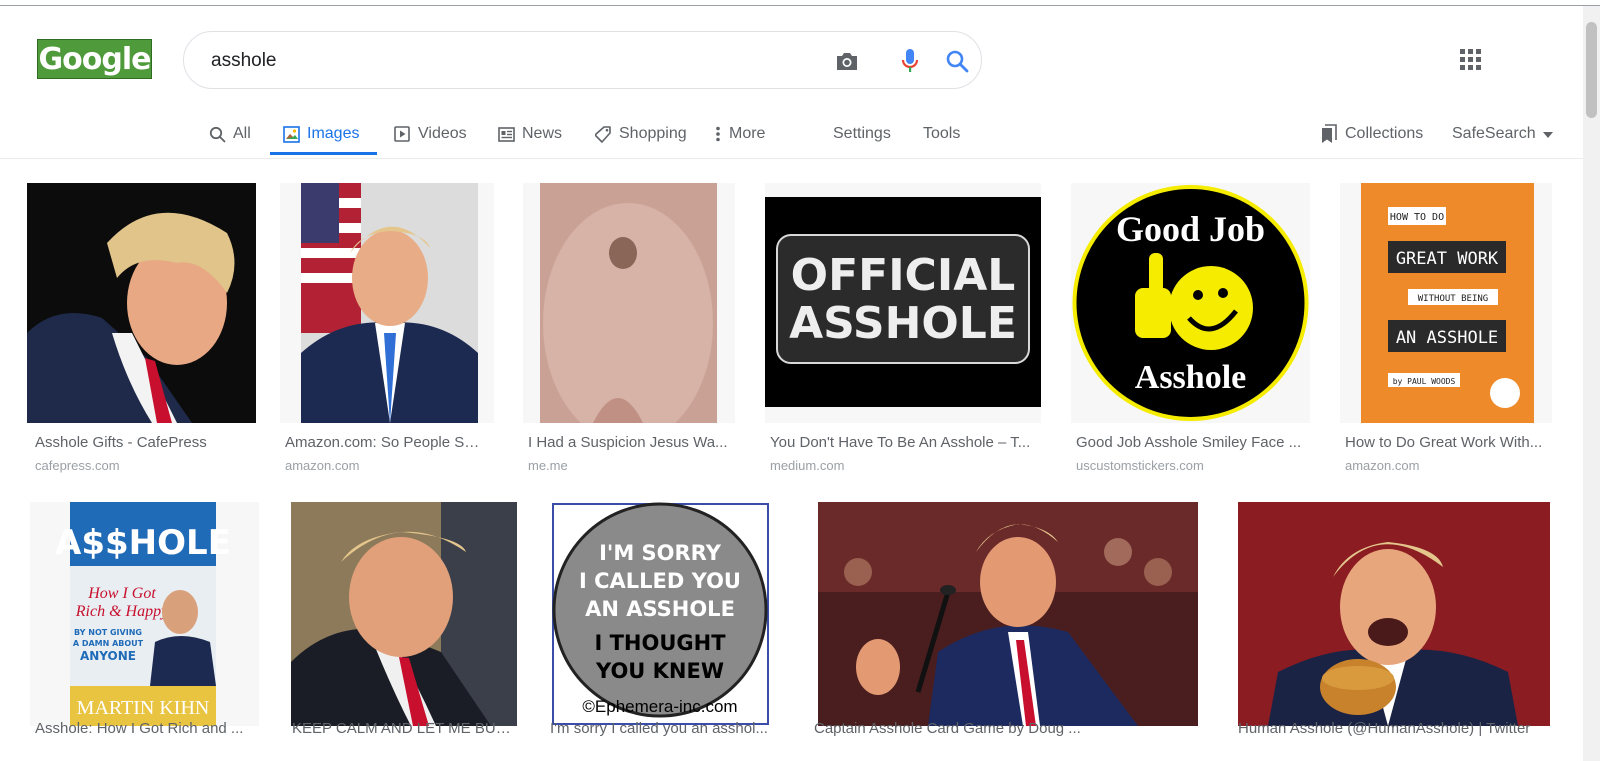 The height and width of the screenshot is (761, 1600). What do you see at coordinates (229, 134) in the screenshot?
I see `tab-all: All` at bounding box center [229, 134].